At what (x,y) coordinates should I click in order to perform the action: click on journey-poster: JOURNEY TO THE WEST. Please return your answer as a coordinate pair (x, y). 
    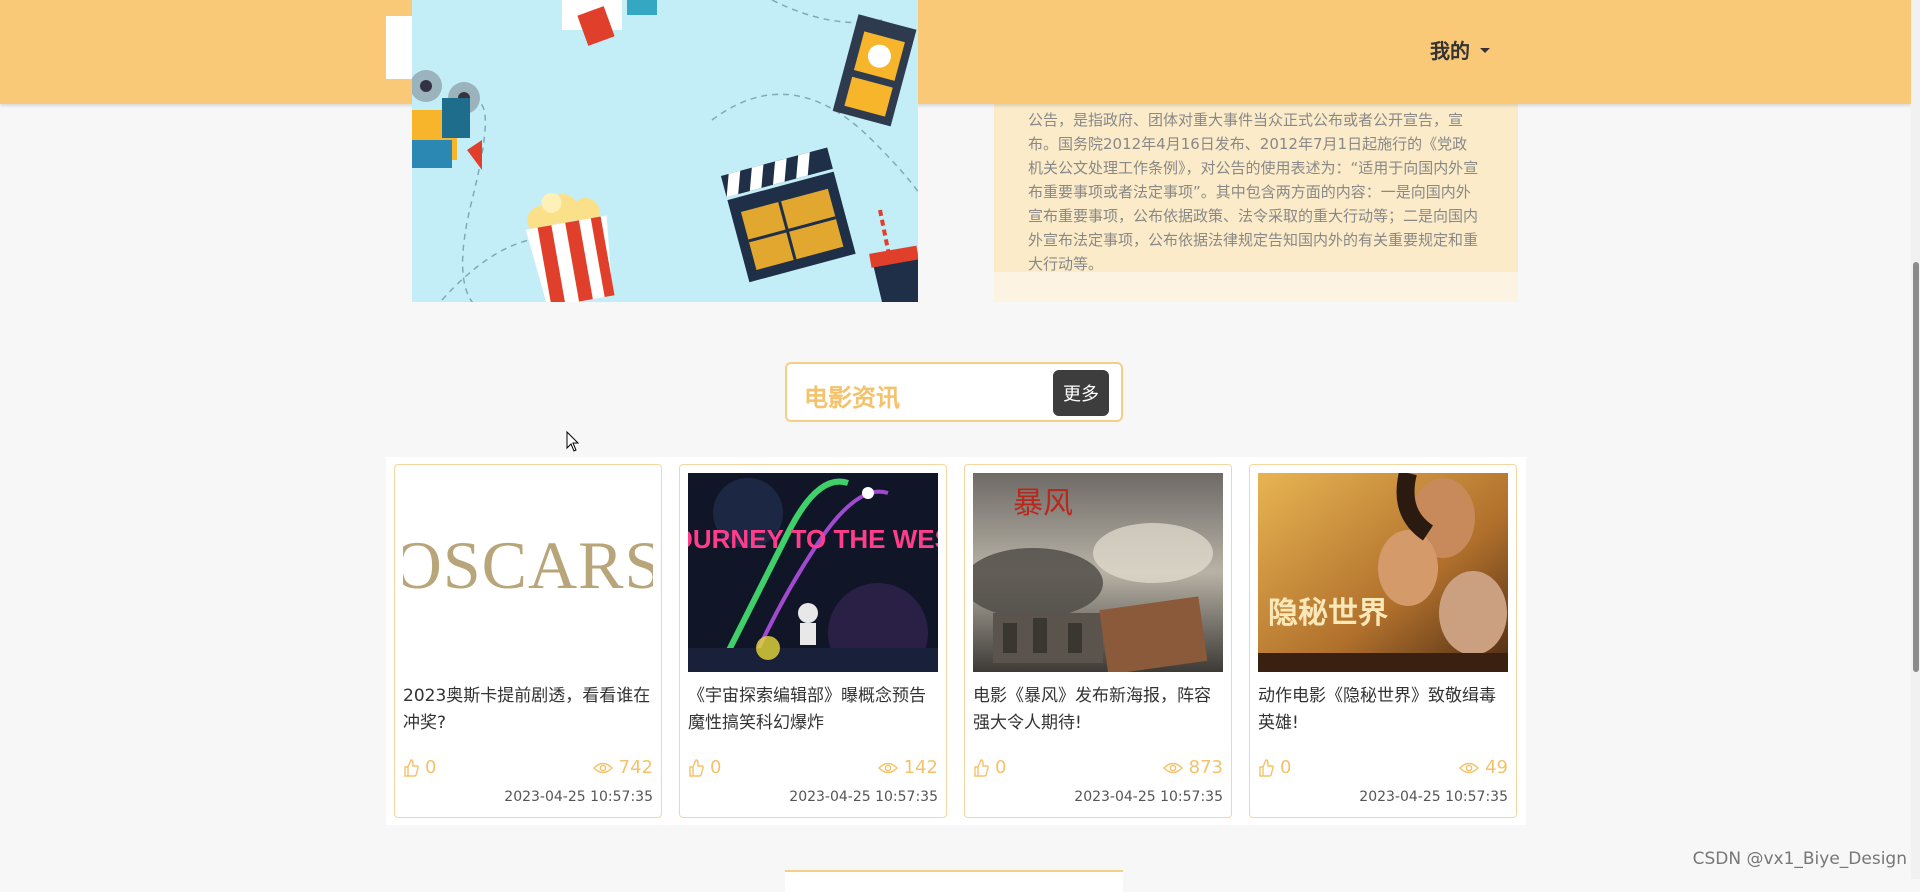
    Looking at the image, I should click on (813, 572).